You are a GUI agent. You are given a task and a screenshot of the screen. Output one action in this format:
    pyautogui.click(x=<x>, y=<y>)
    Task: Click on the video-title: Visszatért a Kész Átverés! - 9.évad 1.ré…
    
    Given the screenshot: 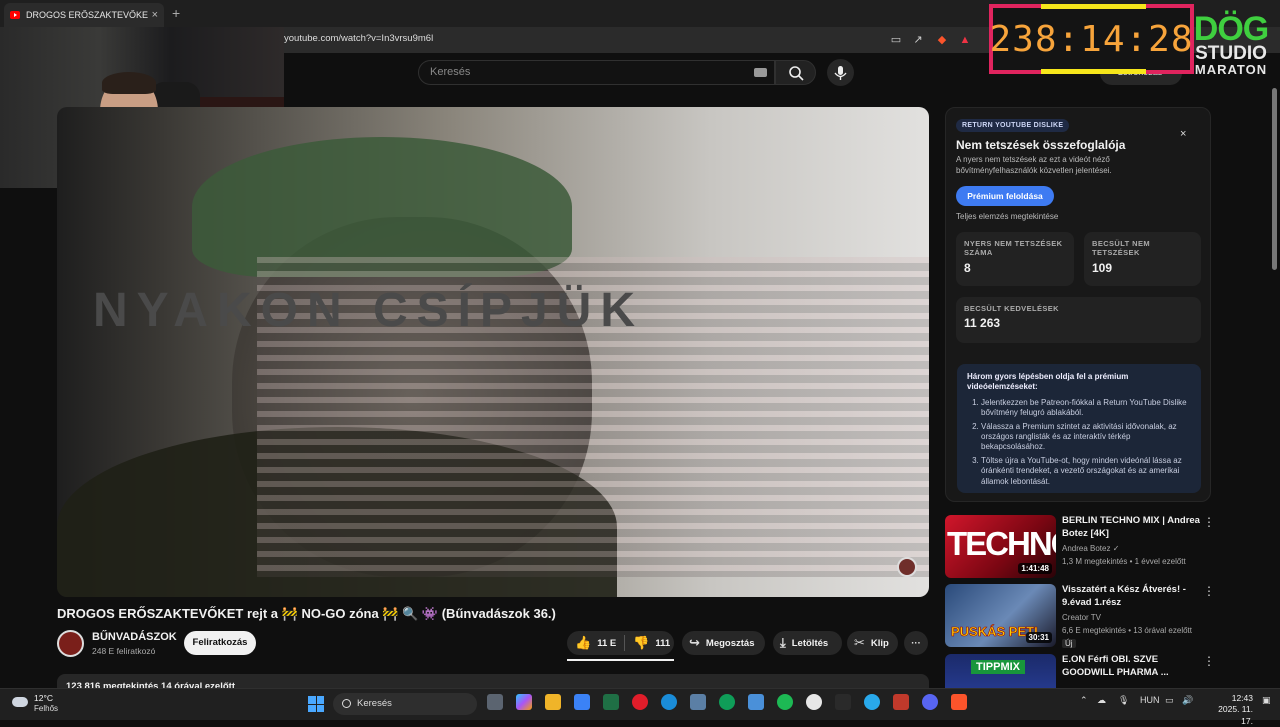 What is the action you would take?
    pyautogui.click(x=1133, y=597)
    